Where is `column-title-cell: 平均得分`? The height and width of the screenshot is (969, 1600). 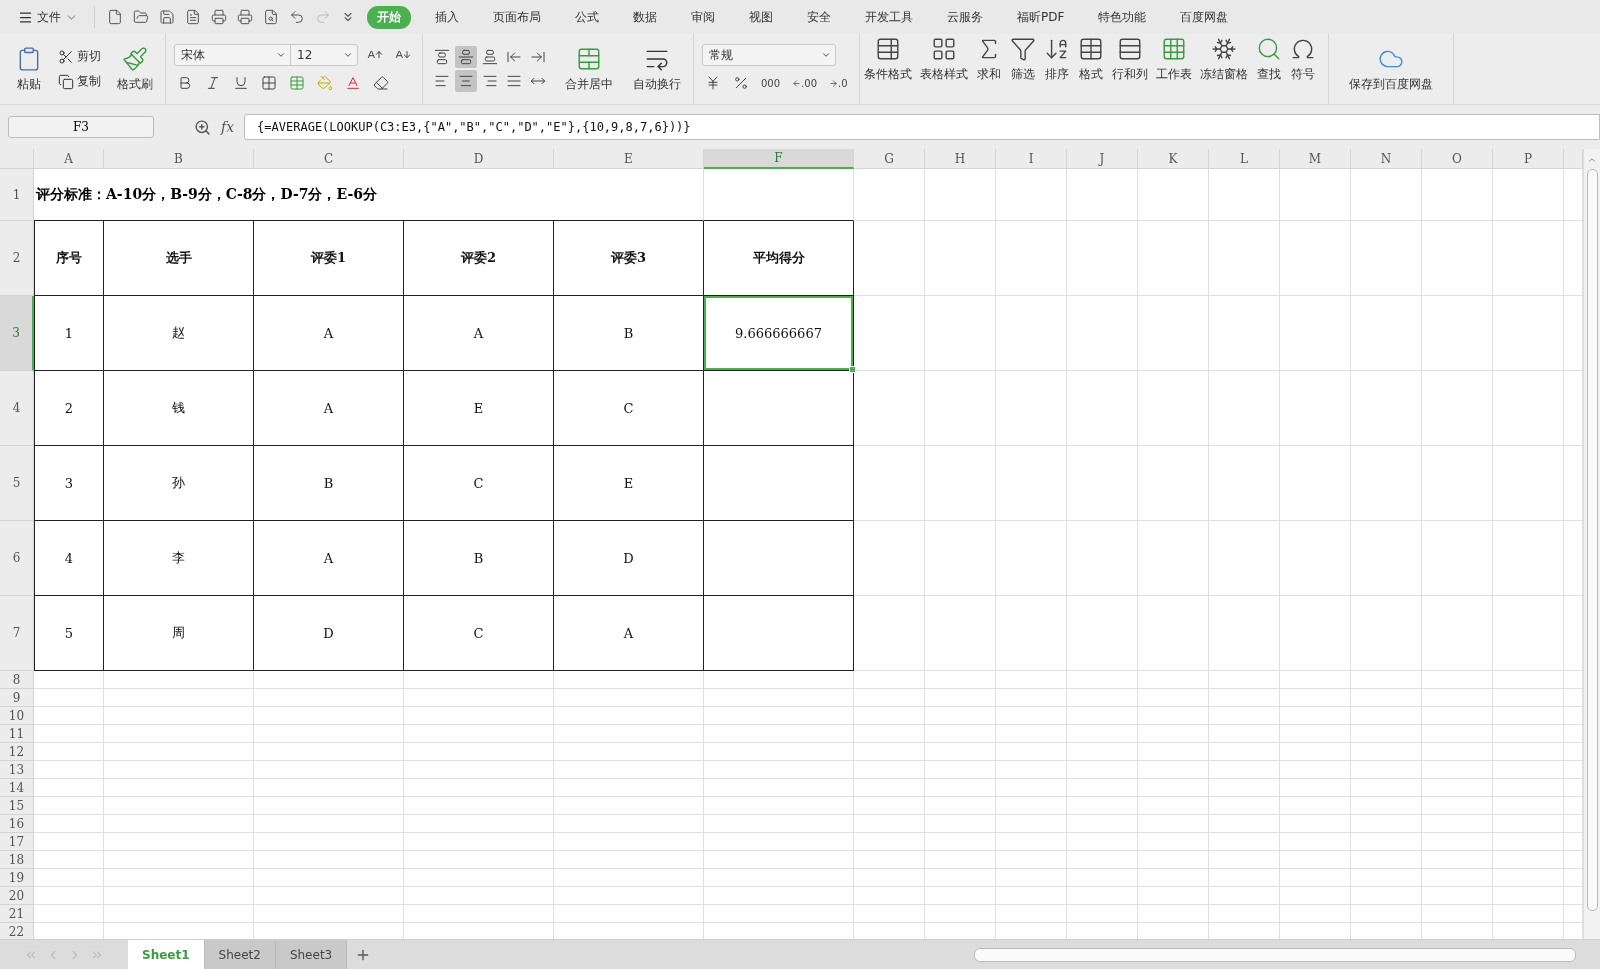 column-title-cell: 平均得分 is located at coordinates (779, 258).